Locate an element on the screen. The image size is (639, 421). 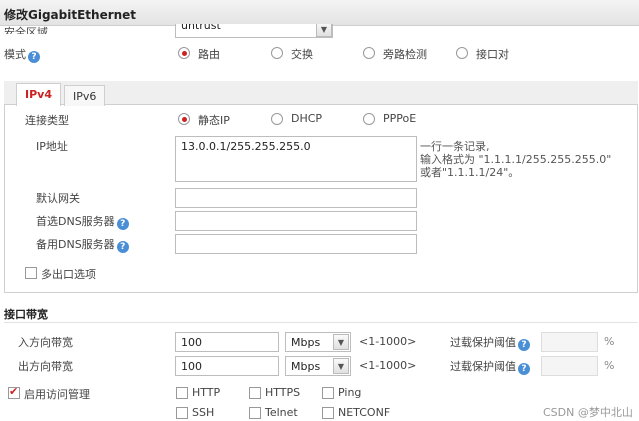
window-title: 修改GigabitEthernet is located at coordinates (319, 13).